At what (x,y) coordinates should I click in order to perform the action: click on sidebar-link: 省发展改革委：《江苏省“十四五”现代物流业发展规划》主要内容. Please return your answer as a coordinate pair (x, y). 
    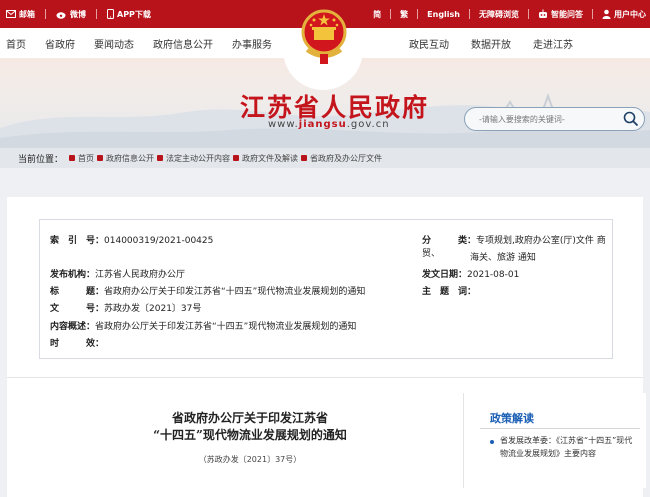
    Looking at the image, I should click on (569, 447).